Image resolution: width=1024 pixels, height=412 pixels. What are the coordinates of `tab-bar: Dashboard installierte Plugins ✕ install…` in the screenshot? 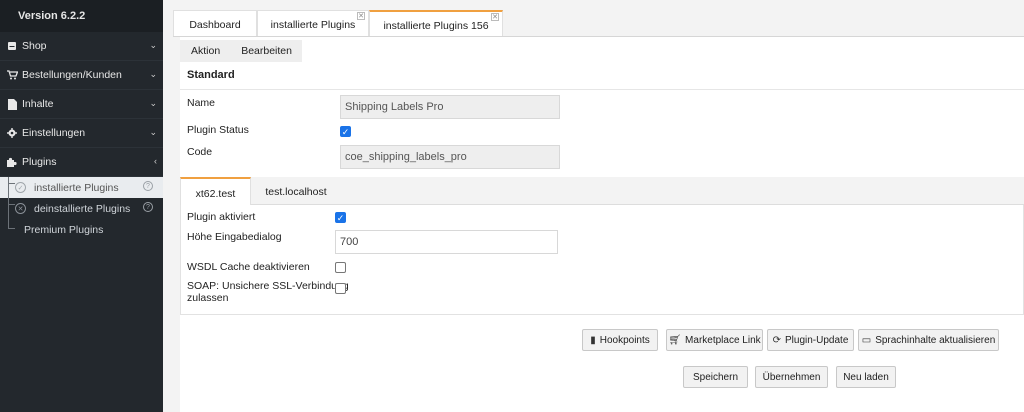 It's located at (593, 18).